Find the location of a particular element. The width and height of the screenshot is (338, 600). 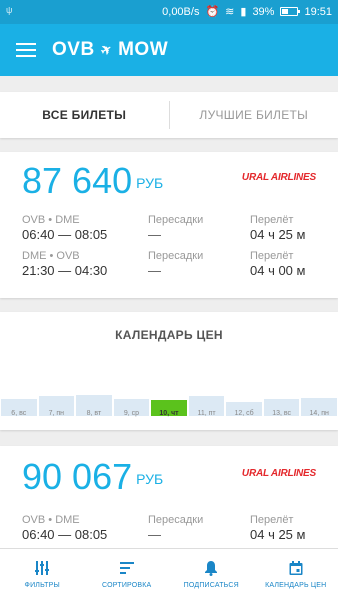

tab-all-tickets: ВСЕ БИЛЕТЫ is located at coordinates (84, 115).